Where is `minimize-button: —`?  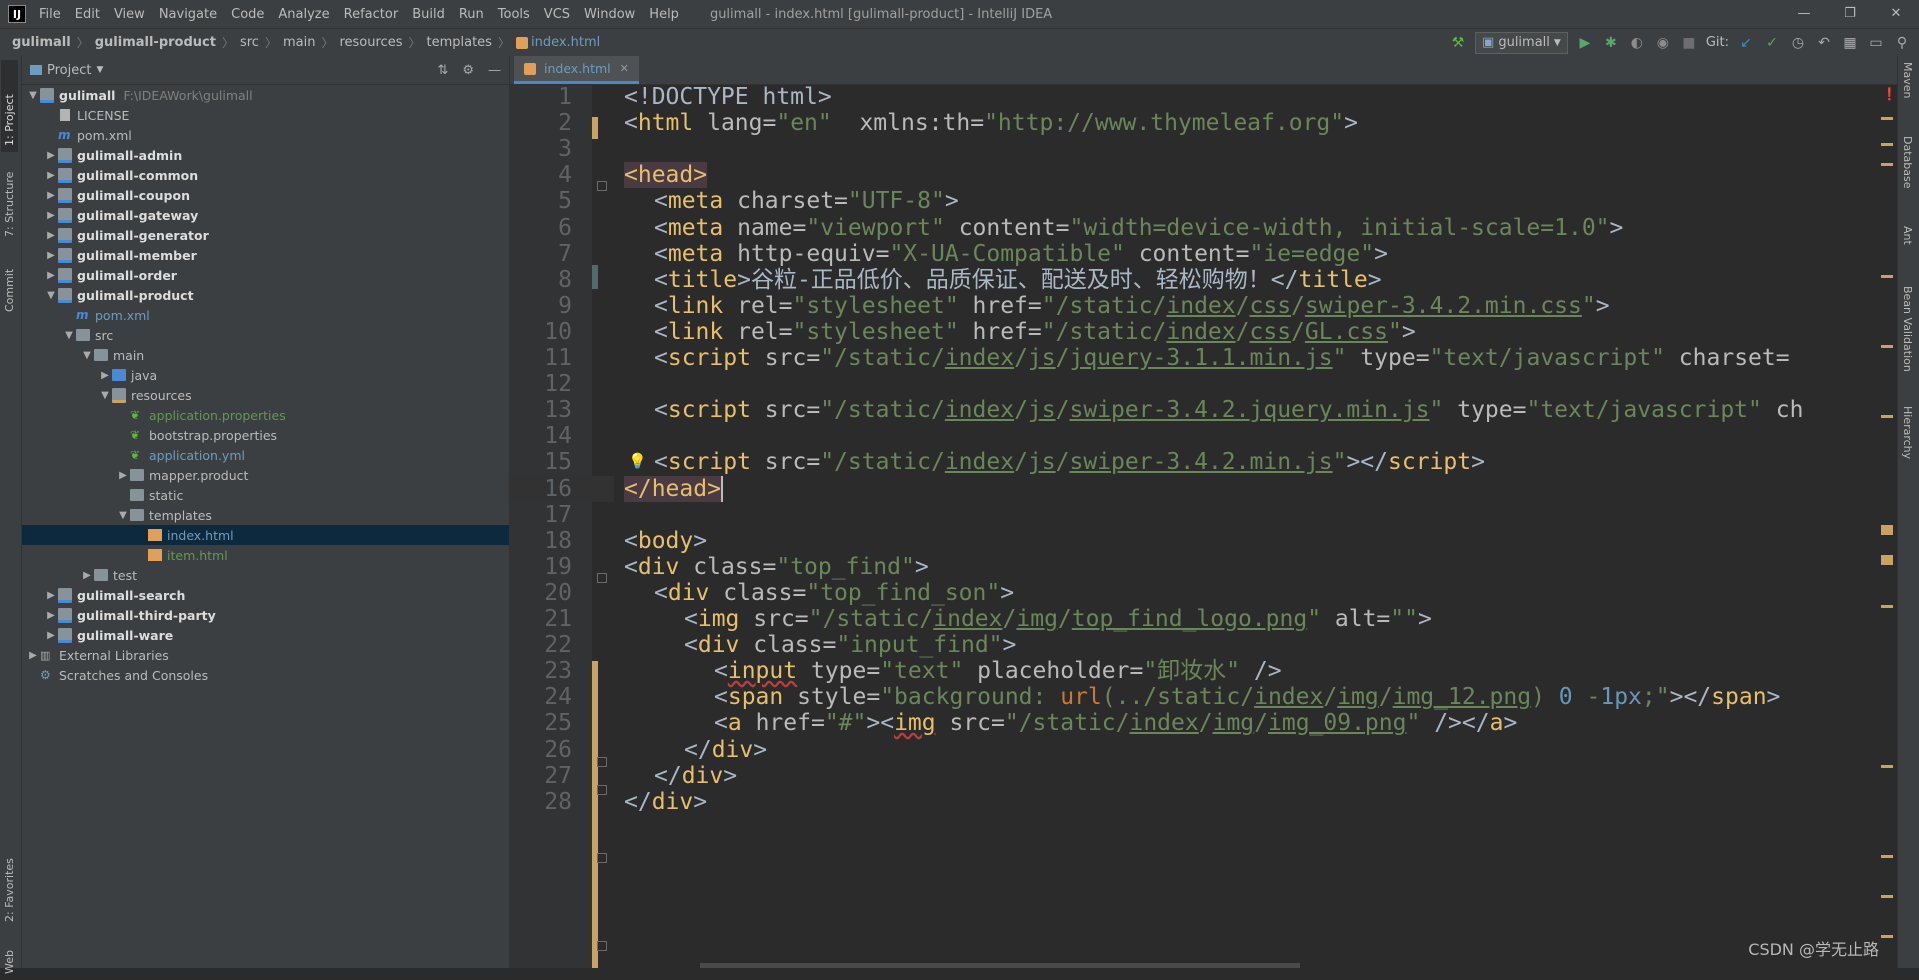
minimize-button: — is located at coordinates (1804, 14).